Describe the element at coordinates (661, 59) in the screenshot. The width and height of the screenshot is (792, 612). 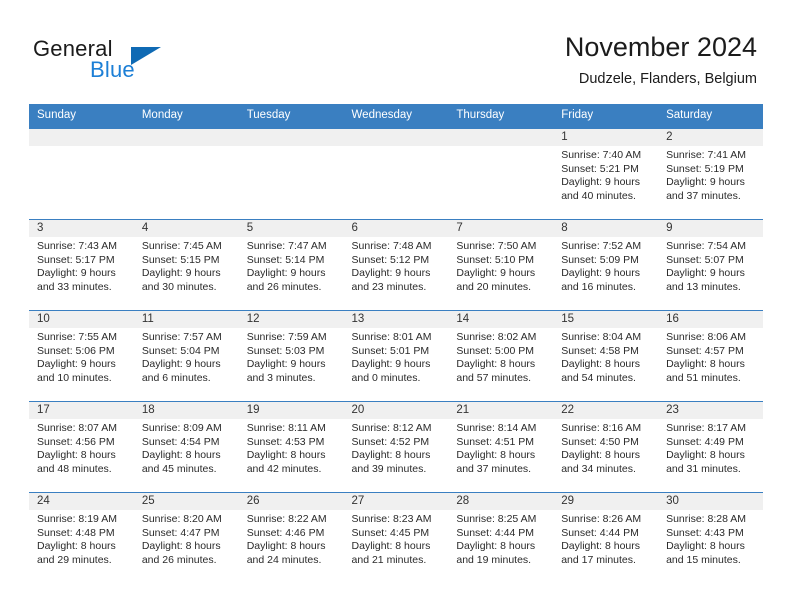
I see `title-block: November 2024 Dudzele, Flanders, Belgium` at that location.